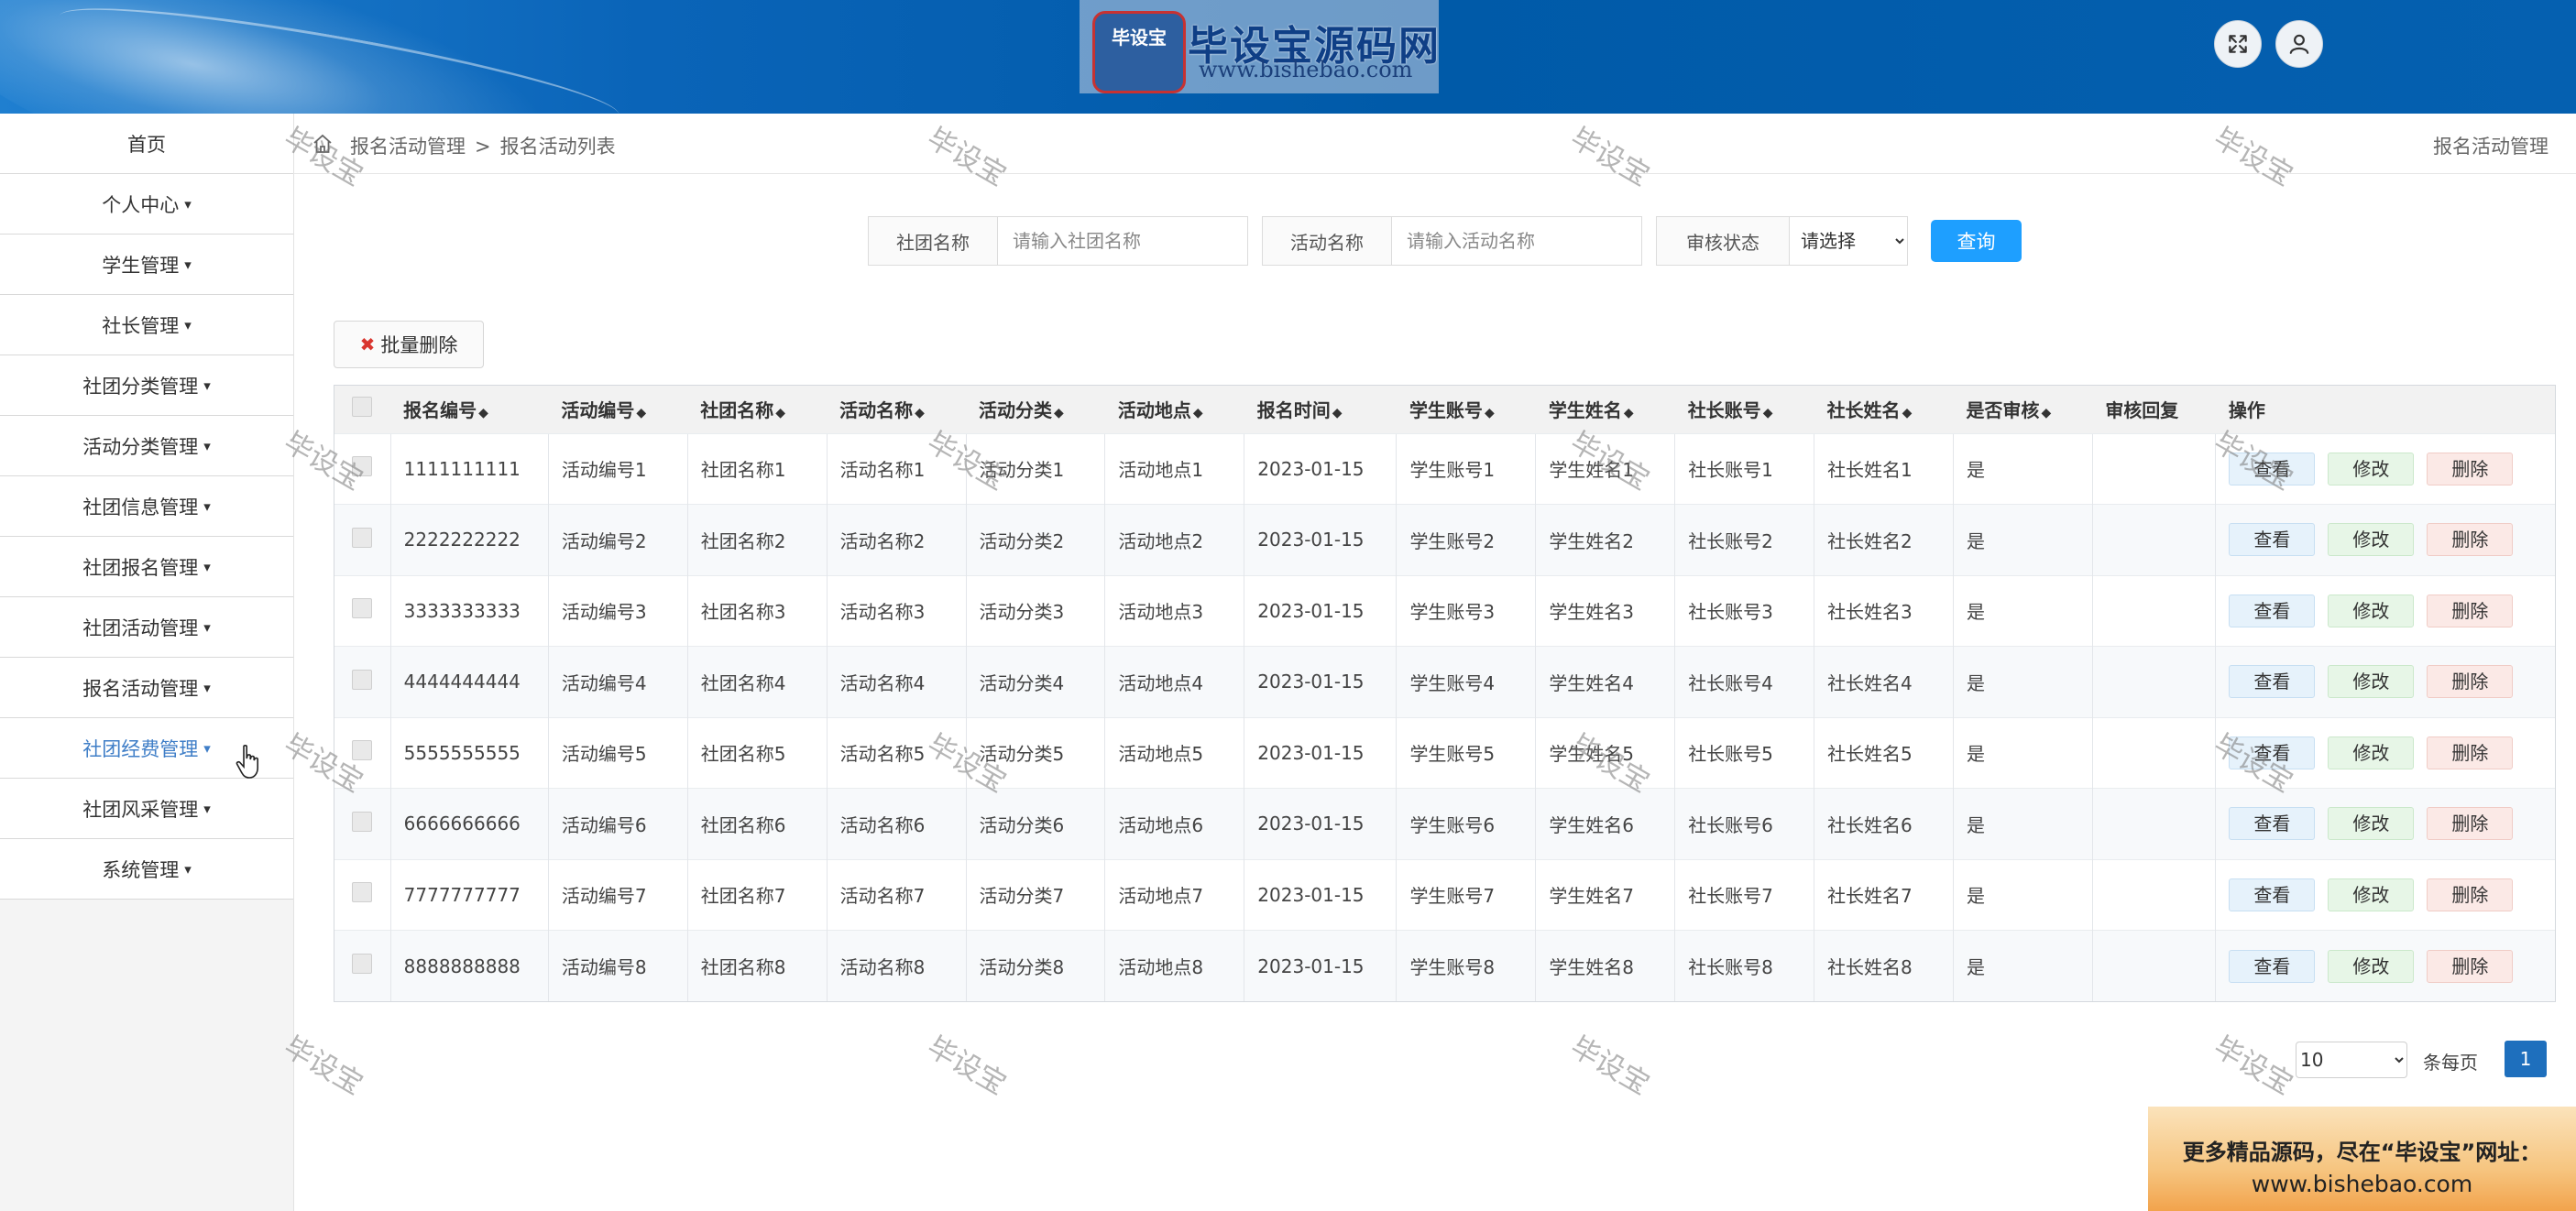 This screenshot has height=1211, width=2576. What do you see at coordinates (1884, 681) in the screenshot?
I see `cell-leader-name: 社长姓名4` at bounding box center [1884, 681].